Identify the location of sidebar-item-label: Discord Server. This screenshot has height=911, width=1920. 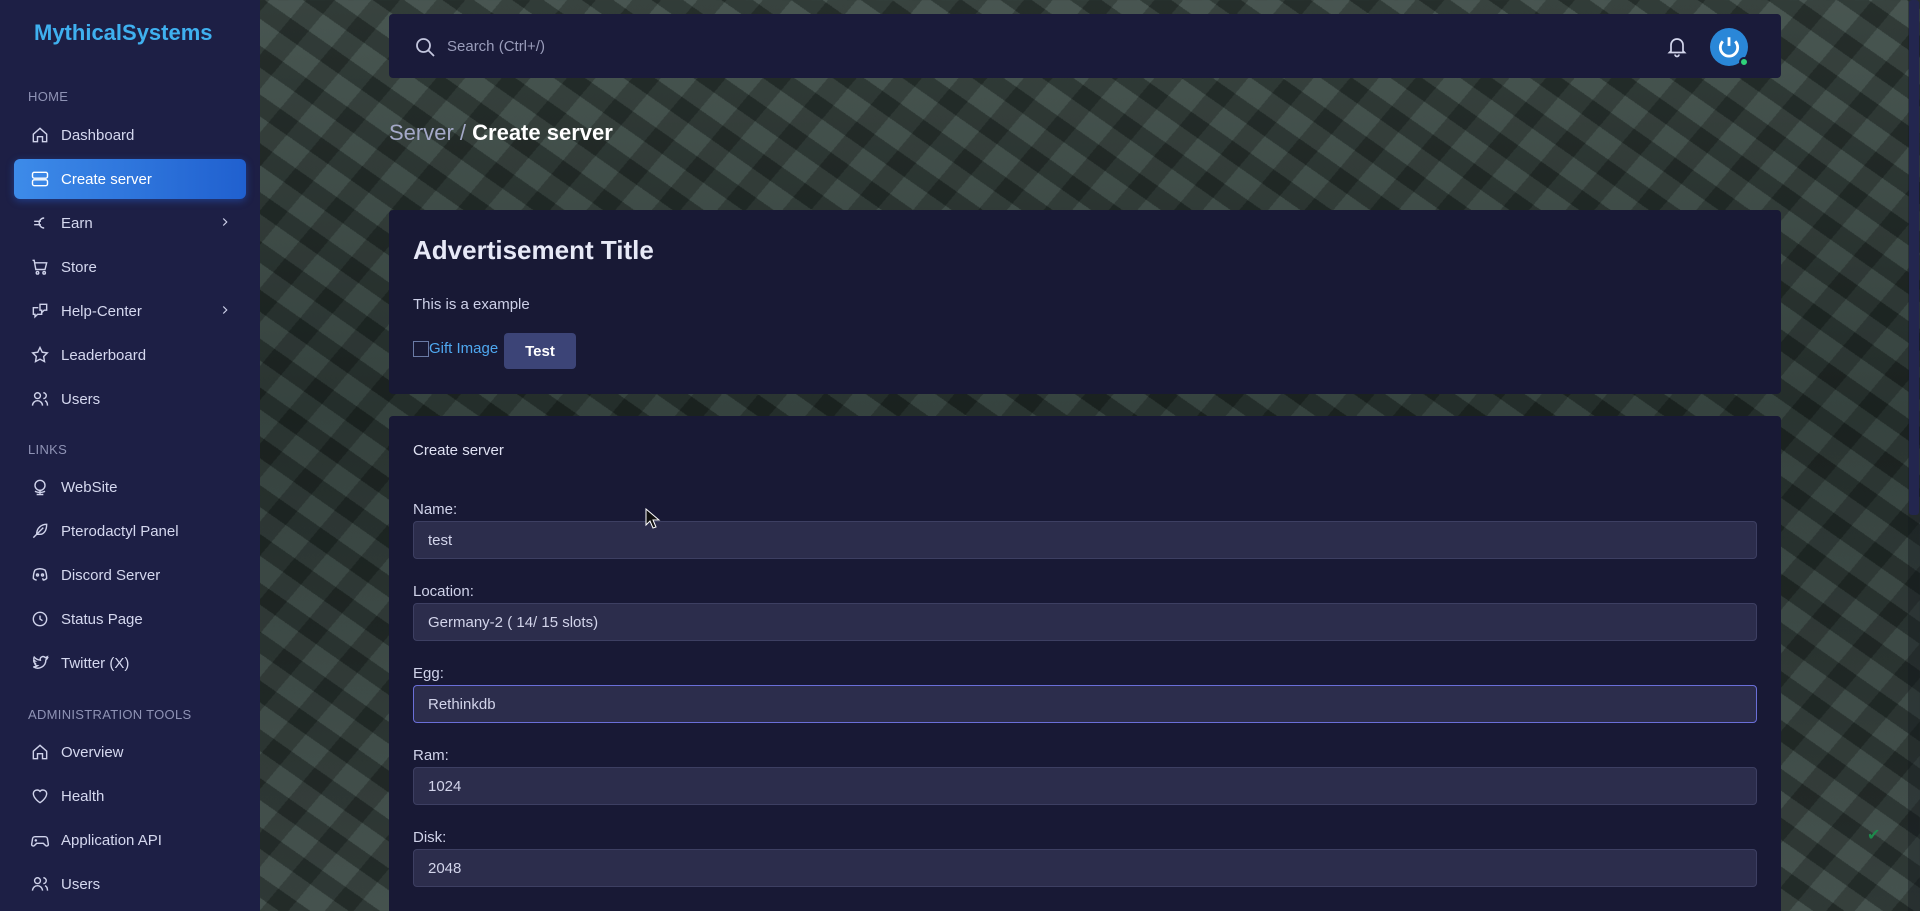
(111, 575).